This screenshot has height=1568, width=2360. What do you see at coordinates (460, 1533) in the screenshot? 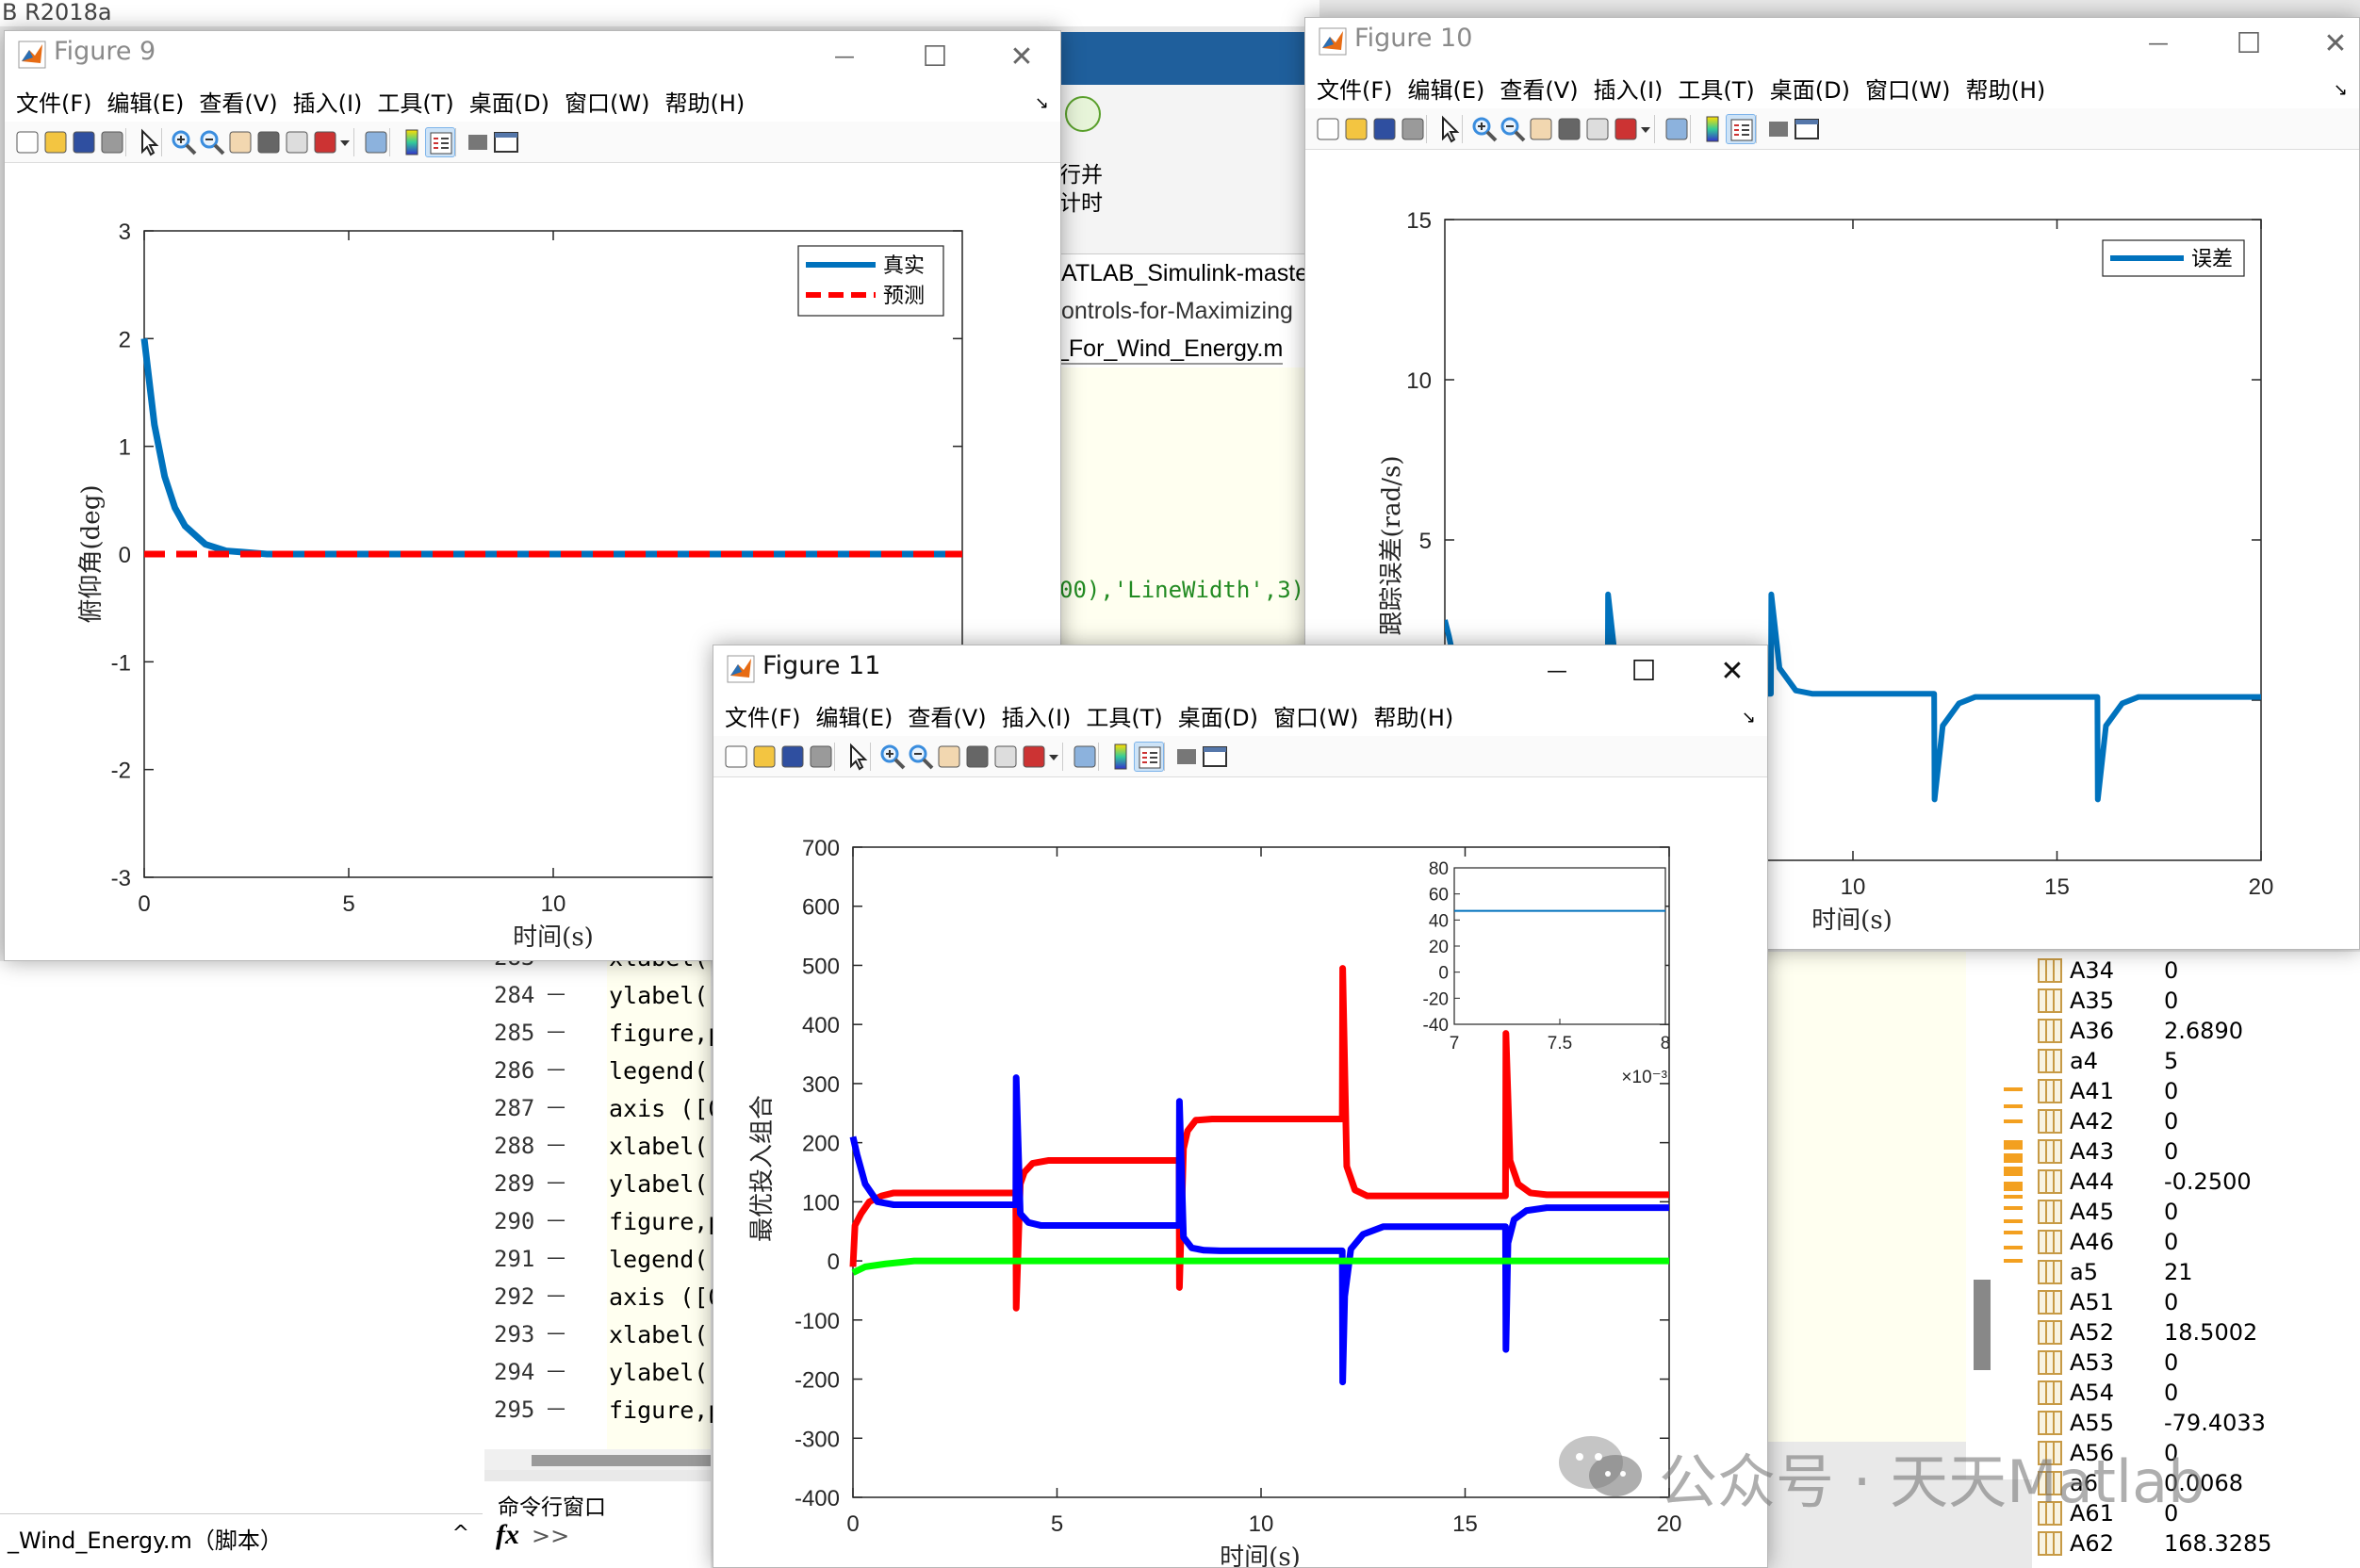
I see `collapse-arrow: ^` at bounding box center [460, 1533].